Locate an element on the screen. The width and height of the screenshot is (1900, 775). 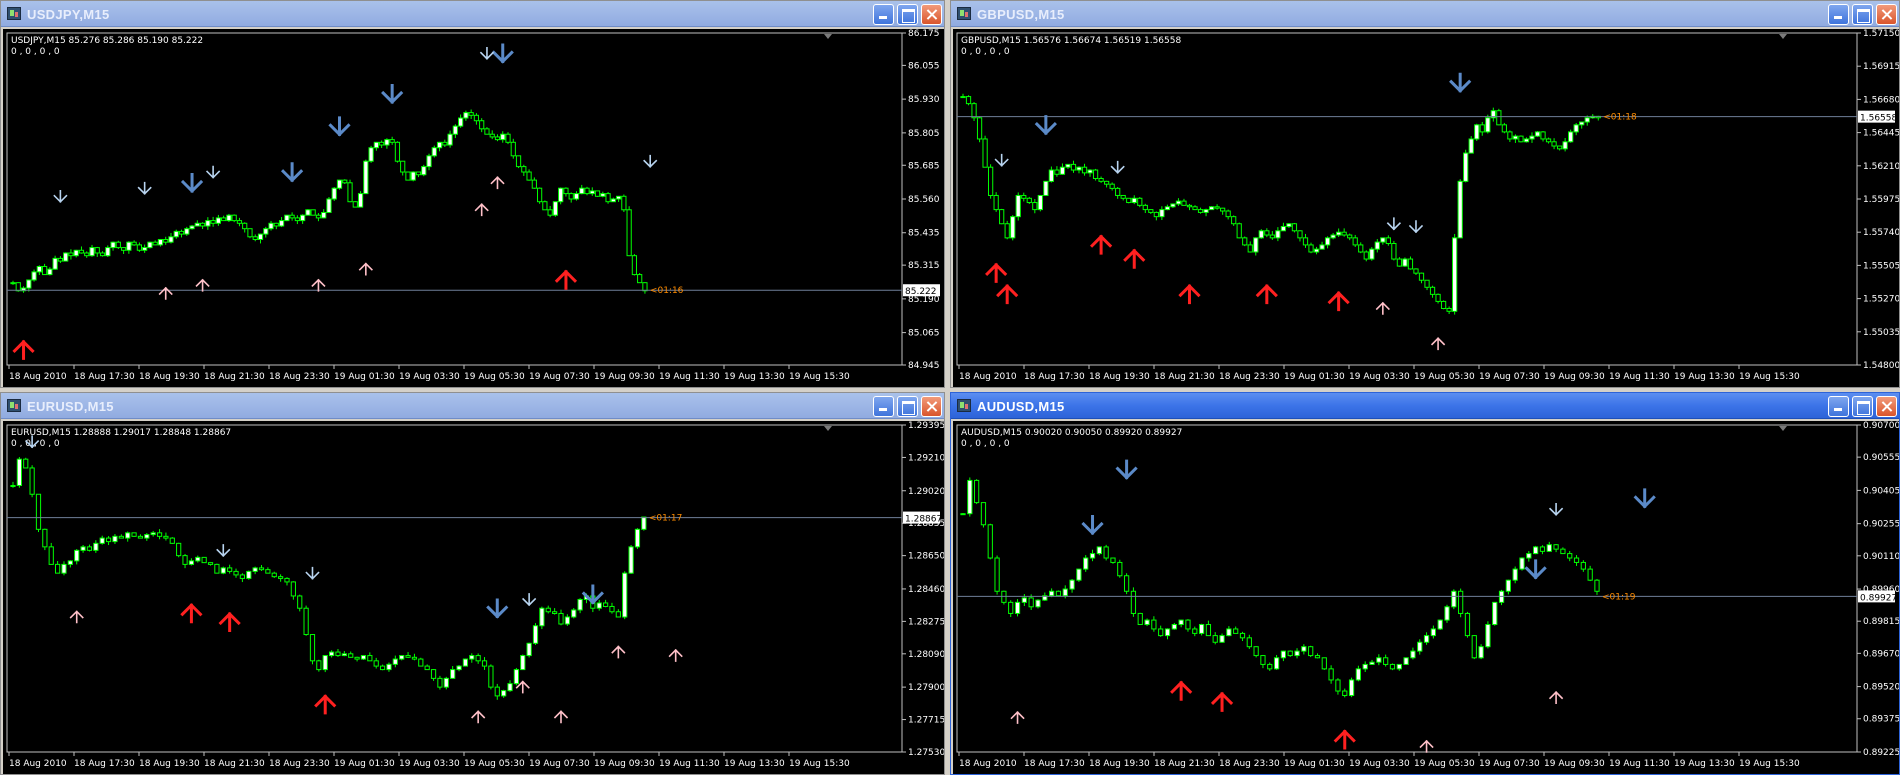
y-tick-label: 0.89375 is located at coordinates (1881, 720).